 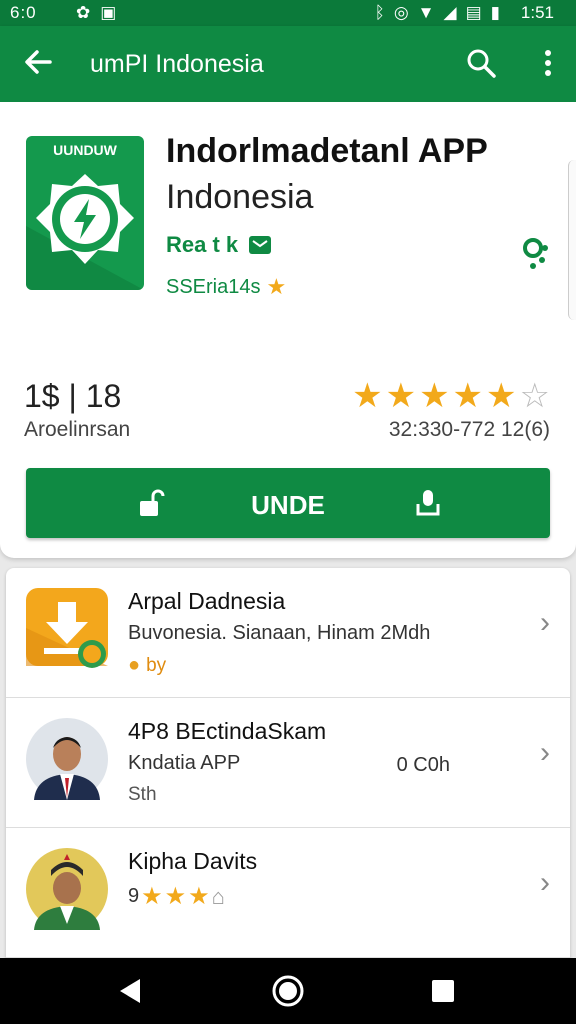 I want to click on photo-icon: ▣, so click(x=108, y=12).